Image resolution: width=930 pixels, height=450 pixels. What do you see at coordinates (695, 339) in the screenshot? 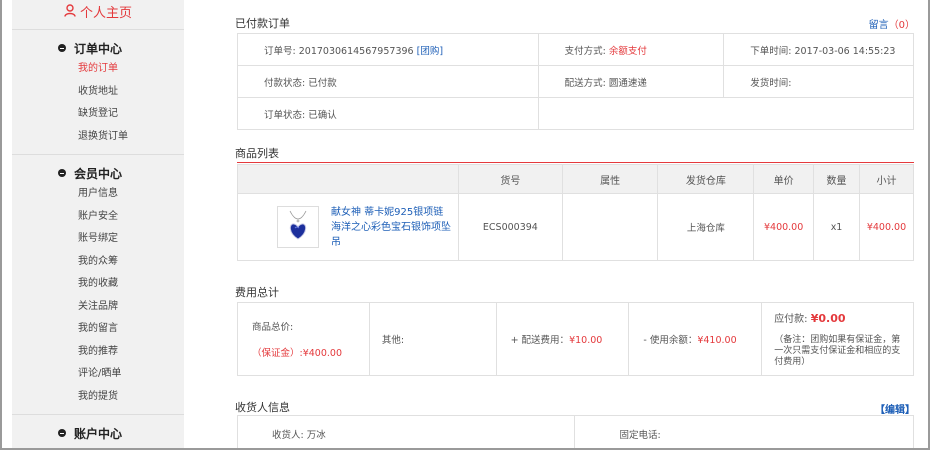
I see `balance-cell: - 使用余额：¥410.00` at bounding box center [695, 339].